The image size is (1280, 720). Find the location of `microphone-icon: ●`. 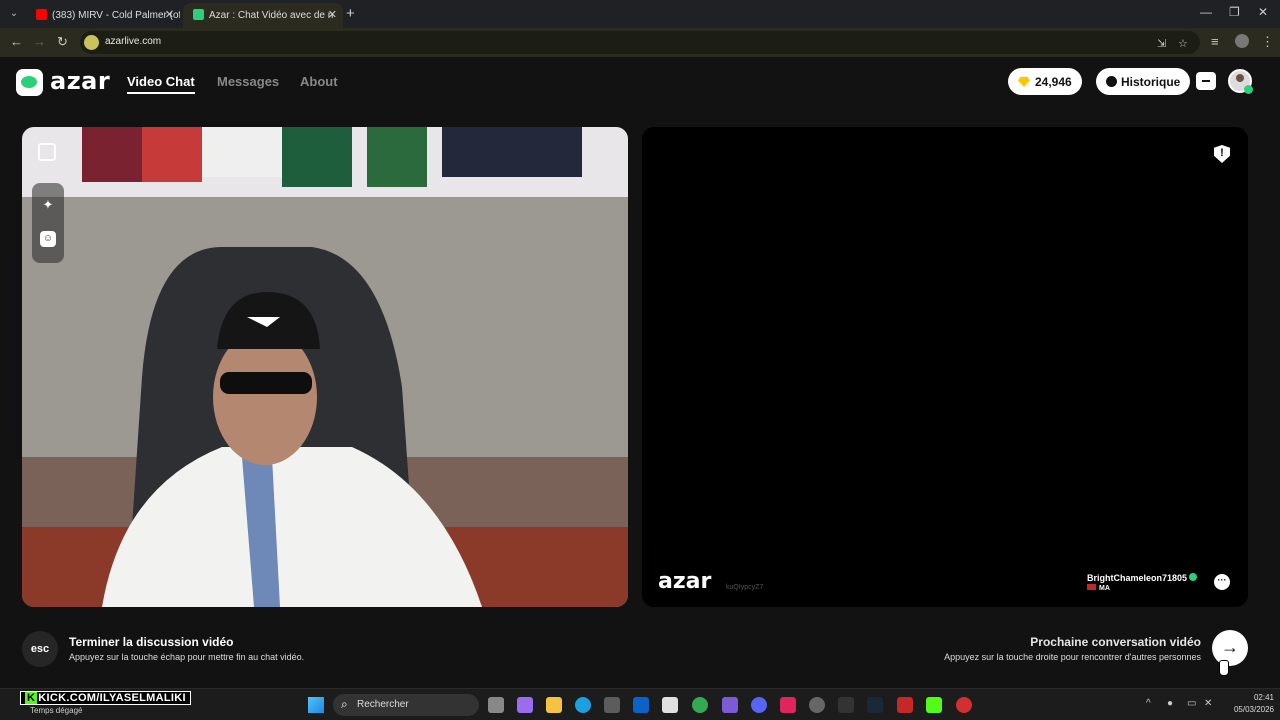

microphone-icon: ● is located at coordinates (1170, 703).